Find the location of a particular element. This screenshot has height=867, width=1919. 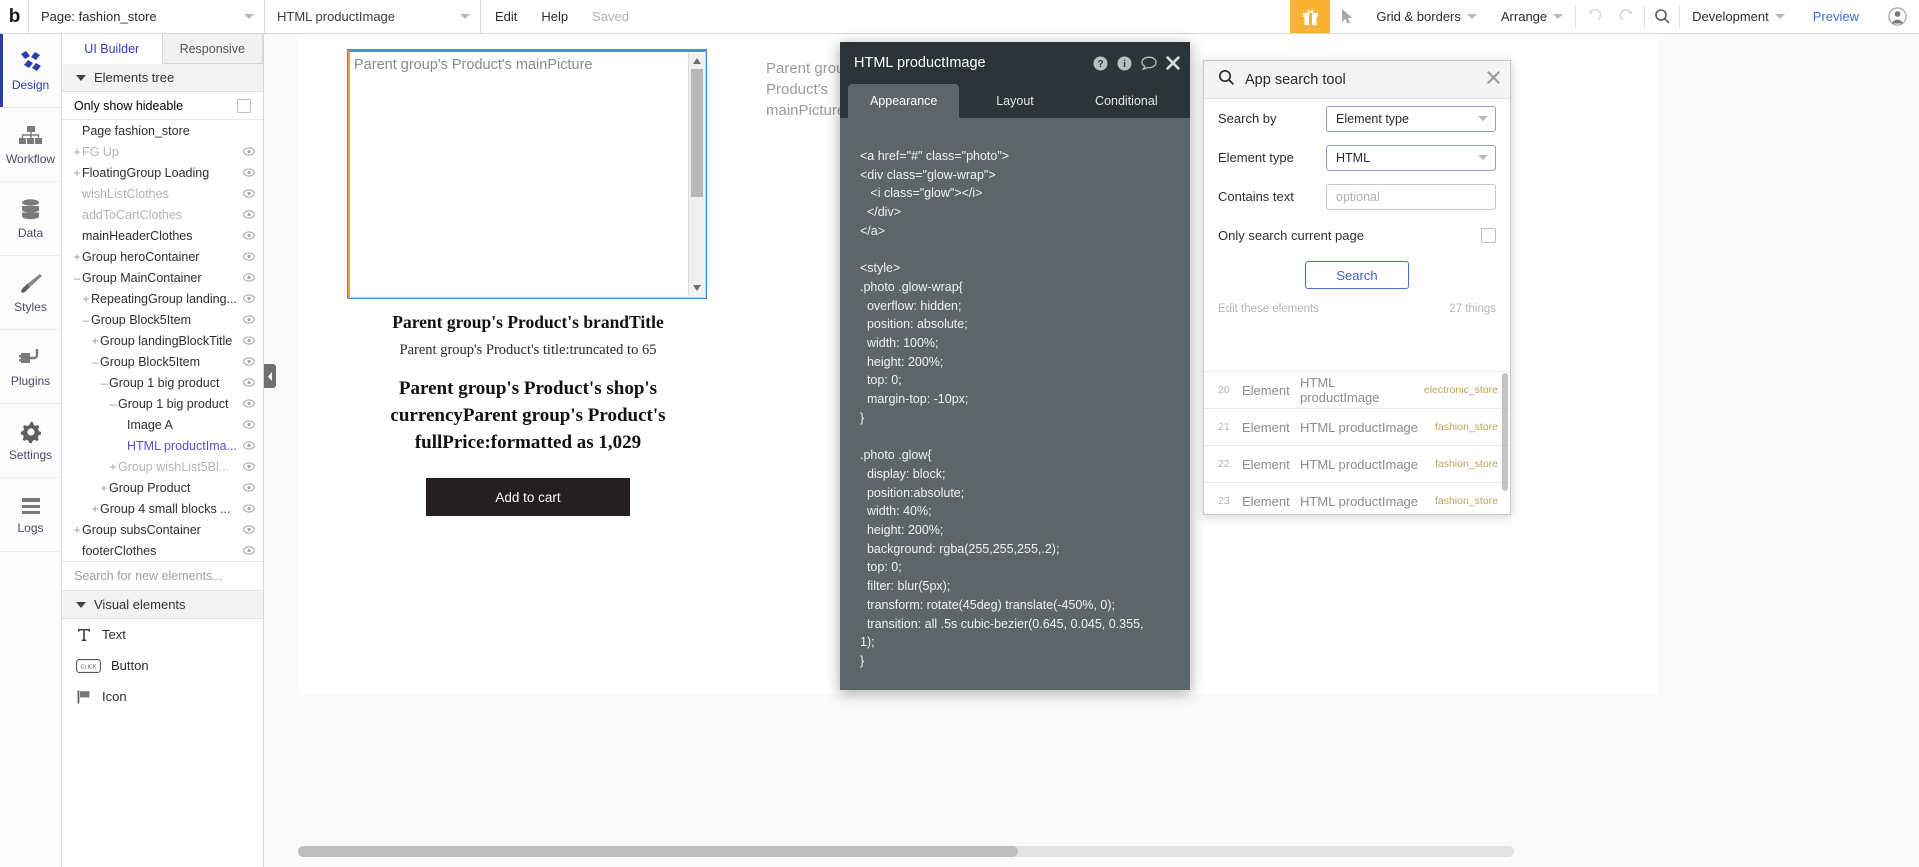

results-scrollbar-thumb is located at coordinates (1505, 432).